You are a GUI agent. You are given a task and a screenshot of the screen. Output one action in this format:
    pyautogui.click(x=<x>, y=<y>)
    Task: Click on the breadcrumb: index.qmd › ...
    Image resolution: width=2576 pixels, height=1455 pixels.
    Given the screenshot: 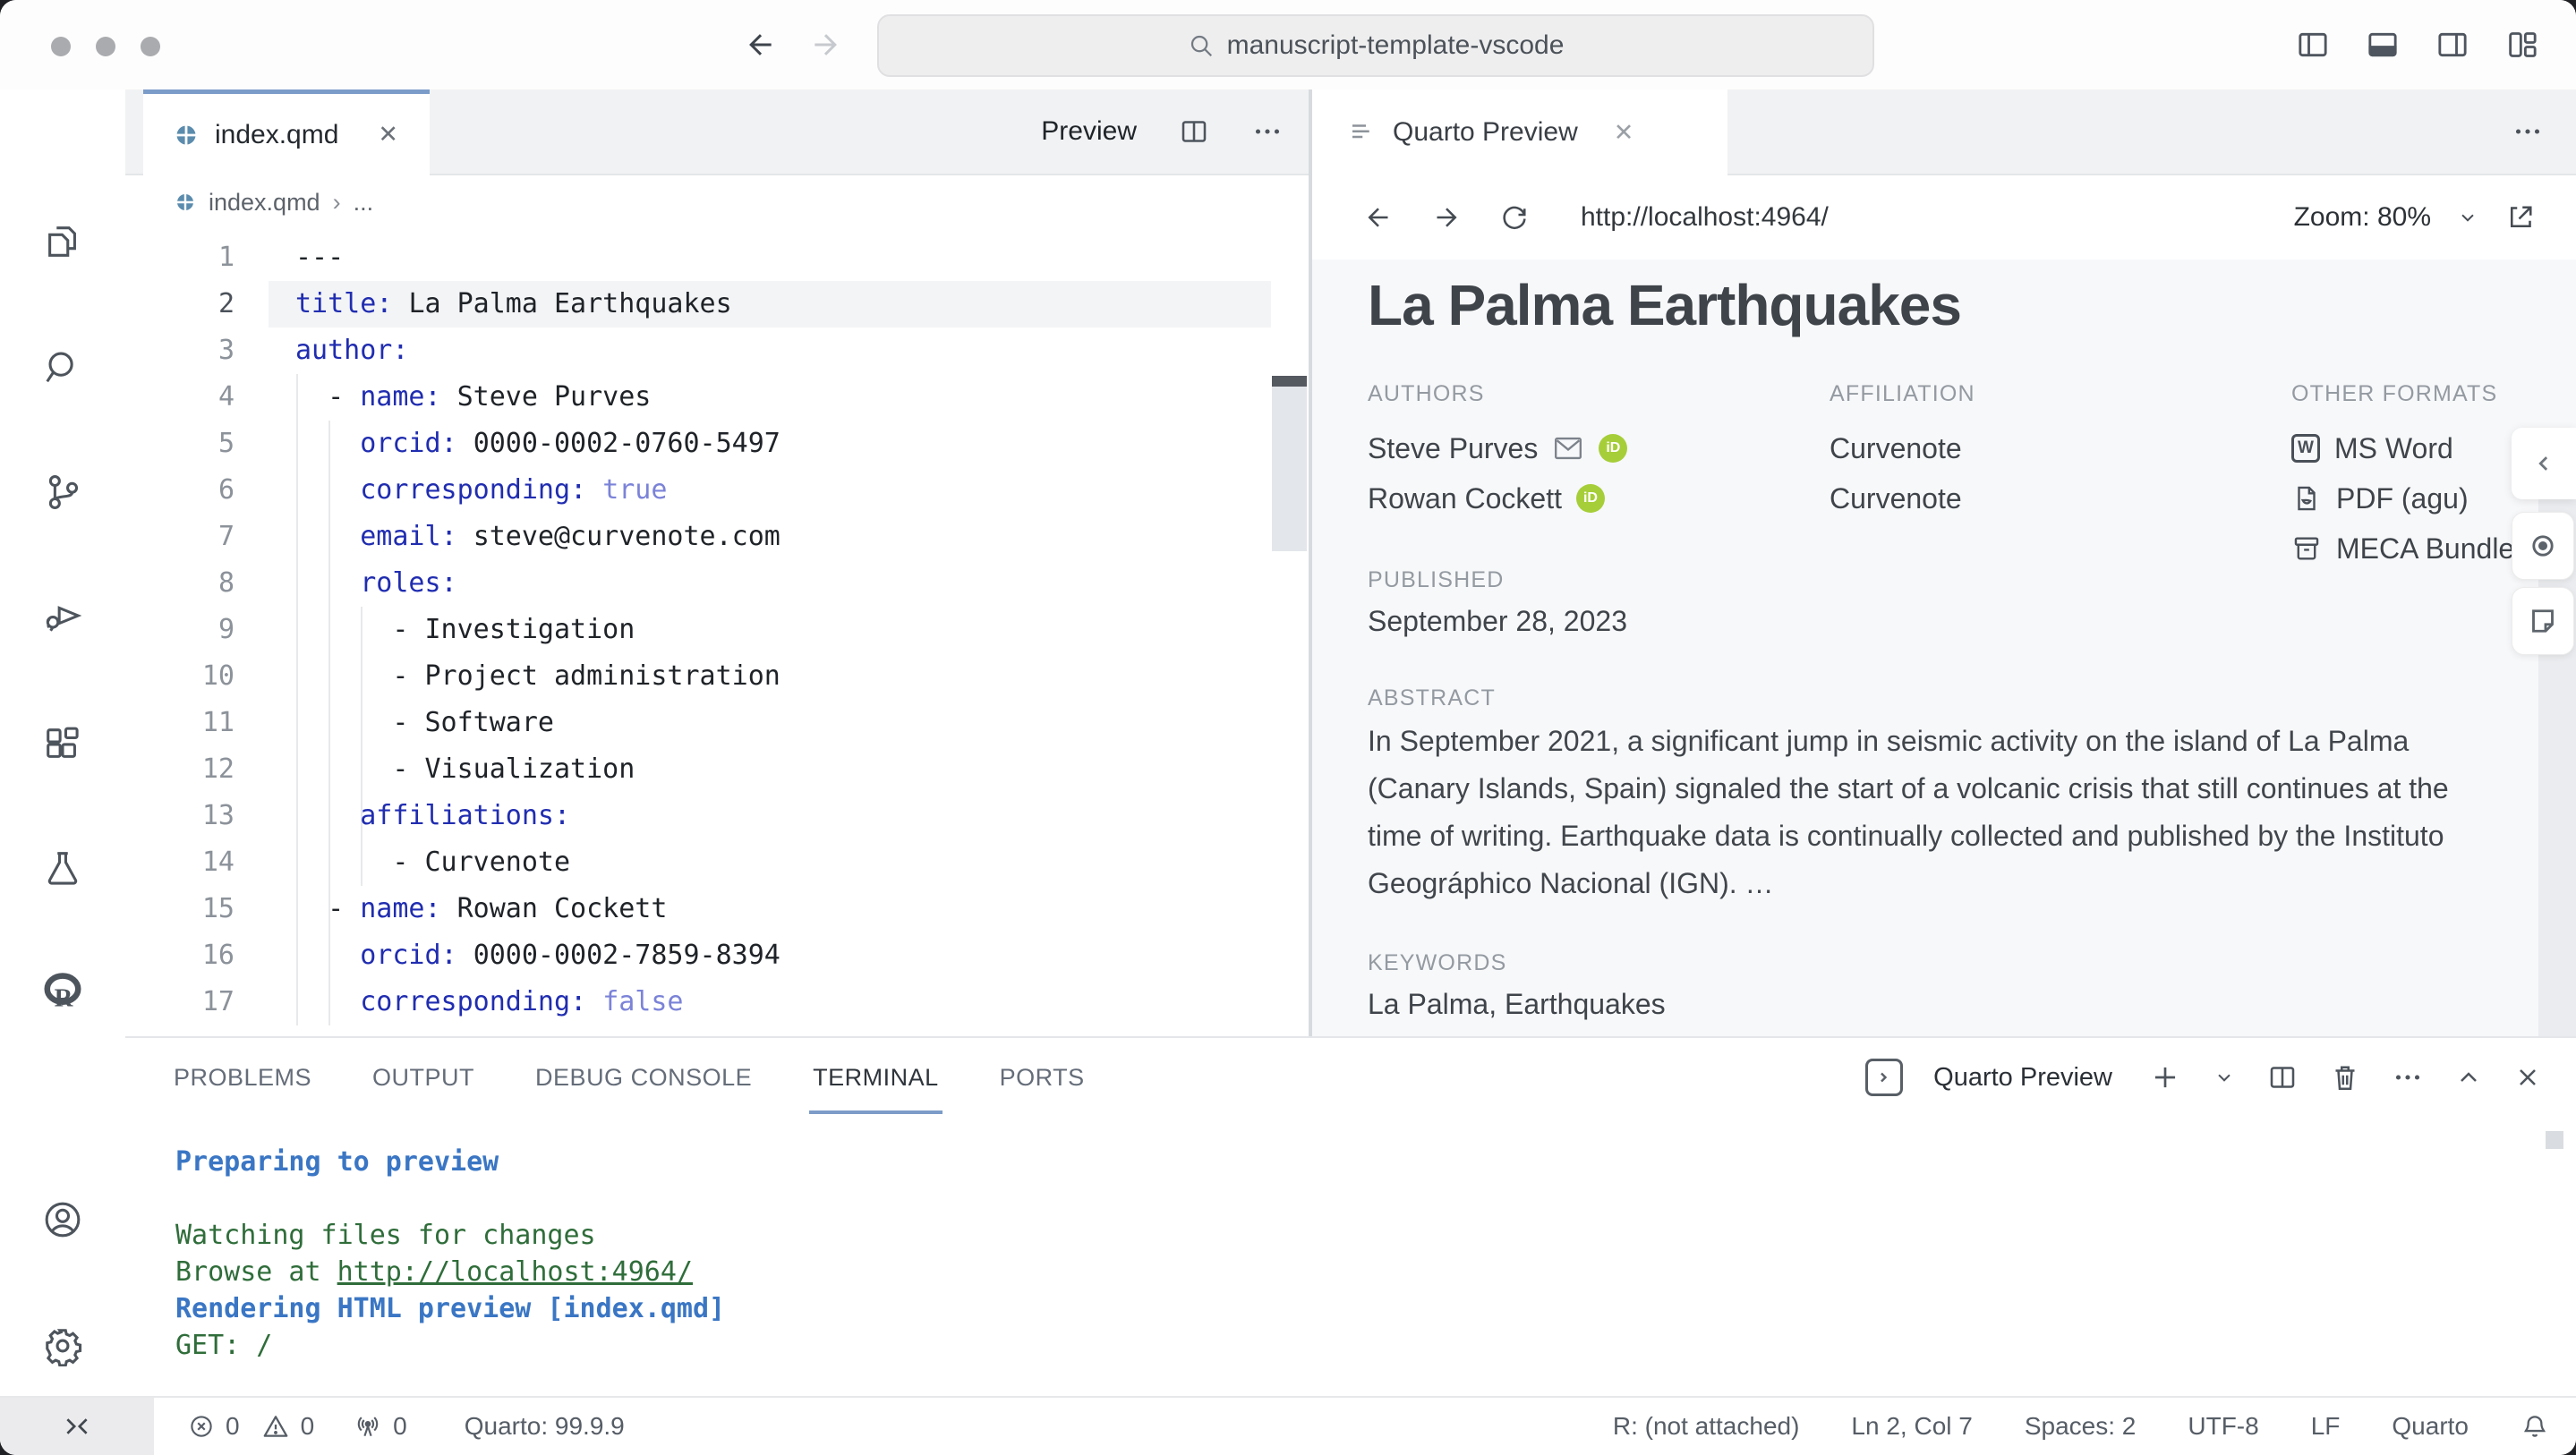 What is the action you would take?
    pyautogui.click(x=249, y=202)
    